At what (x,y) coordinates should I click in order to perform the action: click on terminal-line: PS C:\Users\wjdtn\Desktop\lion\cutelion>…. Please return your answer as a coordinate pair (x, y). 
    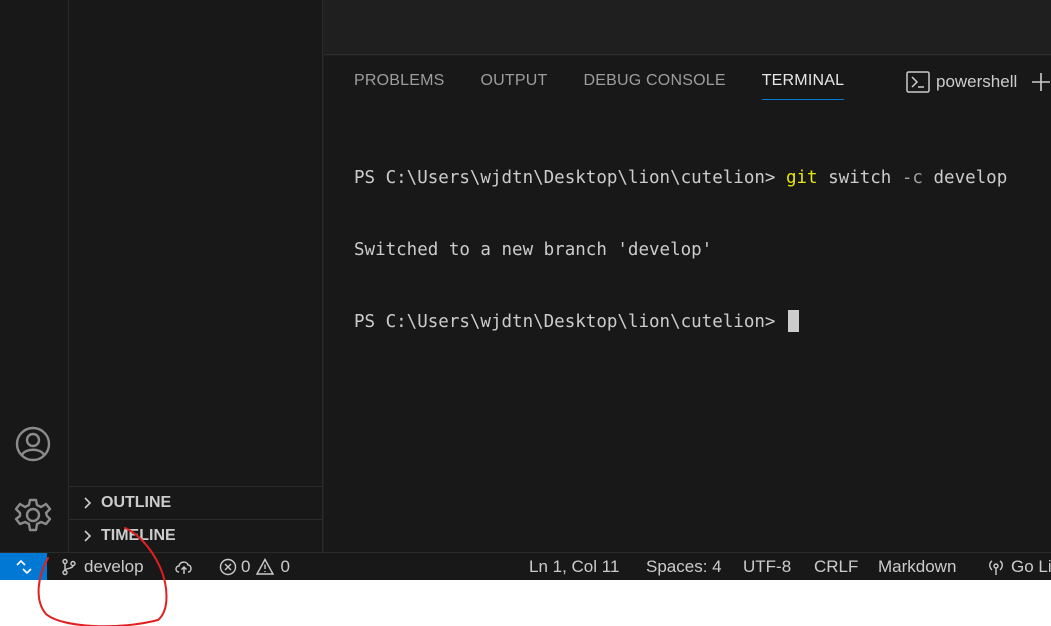
    Looking at the image, I should click on (702, 178).